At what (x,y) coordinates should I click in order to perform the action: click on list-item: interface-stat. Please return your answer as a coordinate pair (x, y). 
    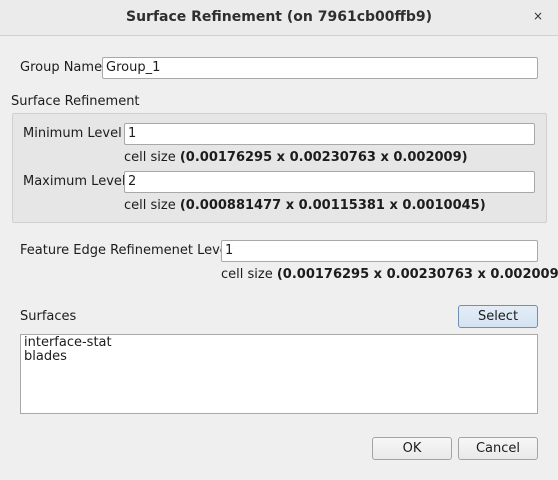
    Looking at the image, I should click on (279, 343).